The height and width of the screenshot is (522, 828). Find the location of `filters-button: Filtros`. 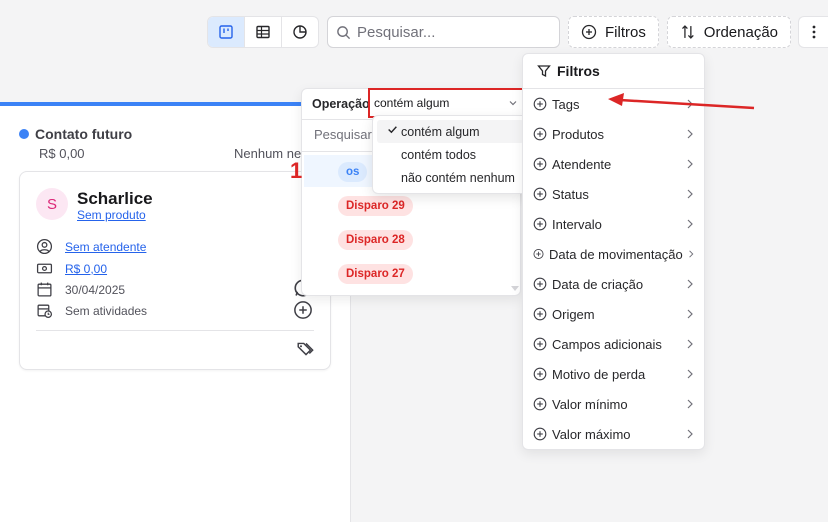

filters-button: Filtros is located at coordinates (613, 32).